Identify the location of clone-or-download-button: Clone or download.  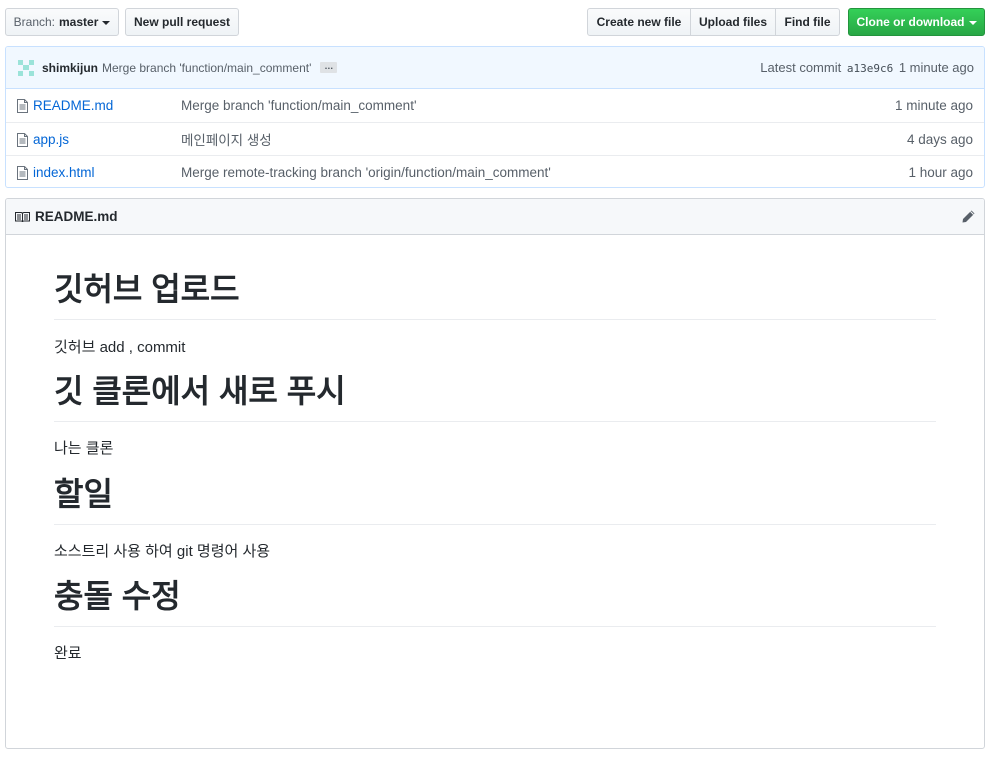
(916, 22).